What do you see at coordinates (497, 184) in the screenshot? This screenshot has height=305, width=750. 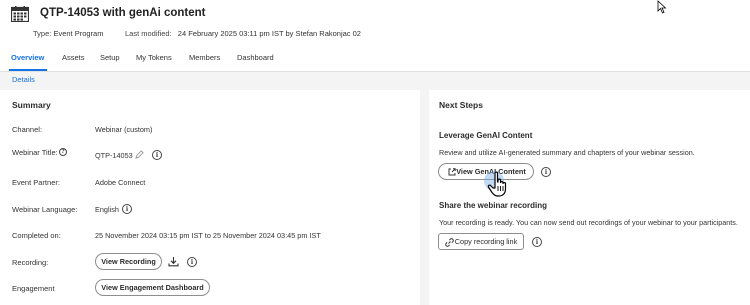 I see `hand-pointer-icon` at bounding box center [497, 184].